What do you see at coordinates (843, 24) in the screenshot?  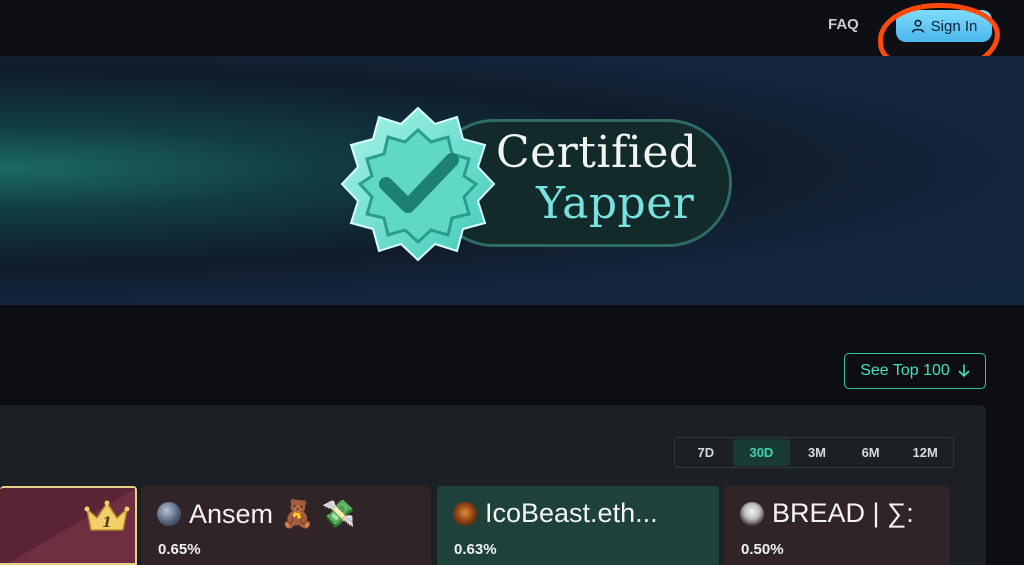 I see `faq-link: FAQ` at bounding box center [843, 24].